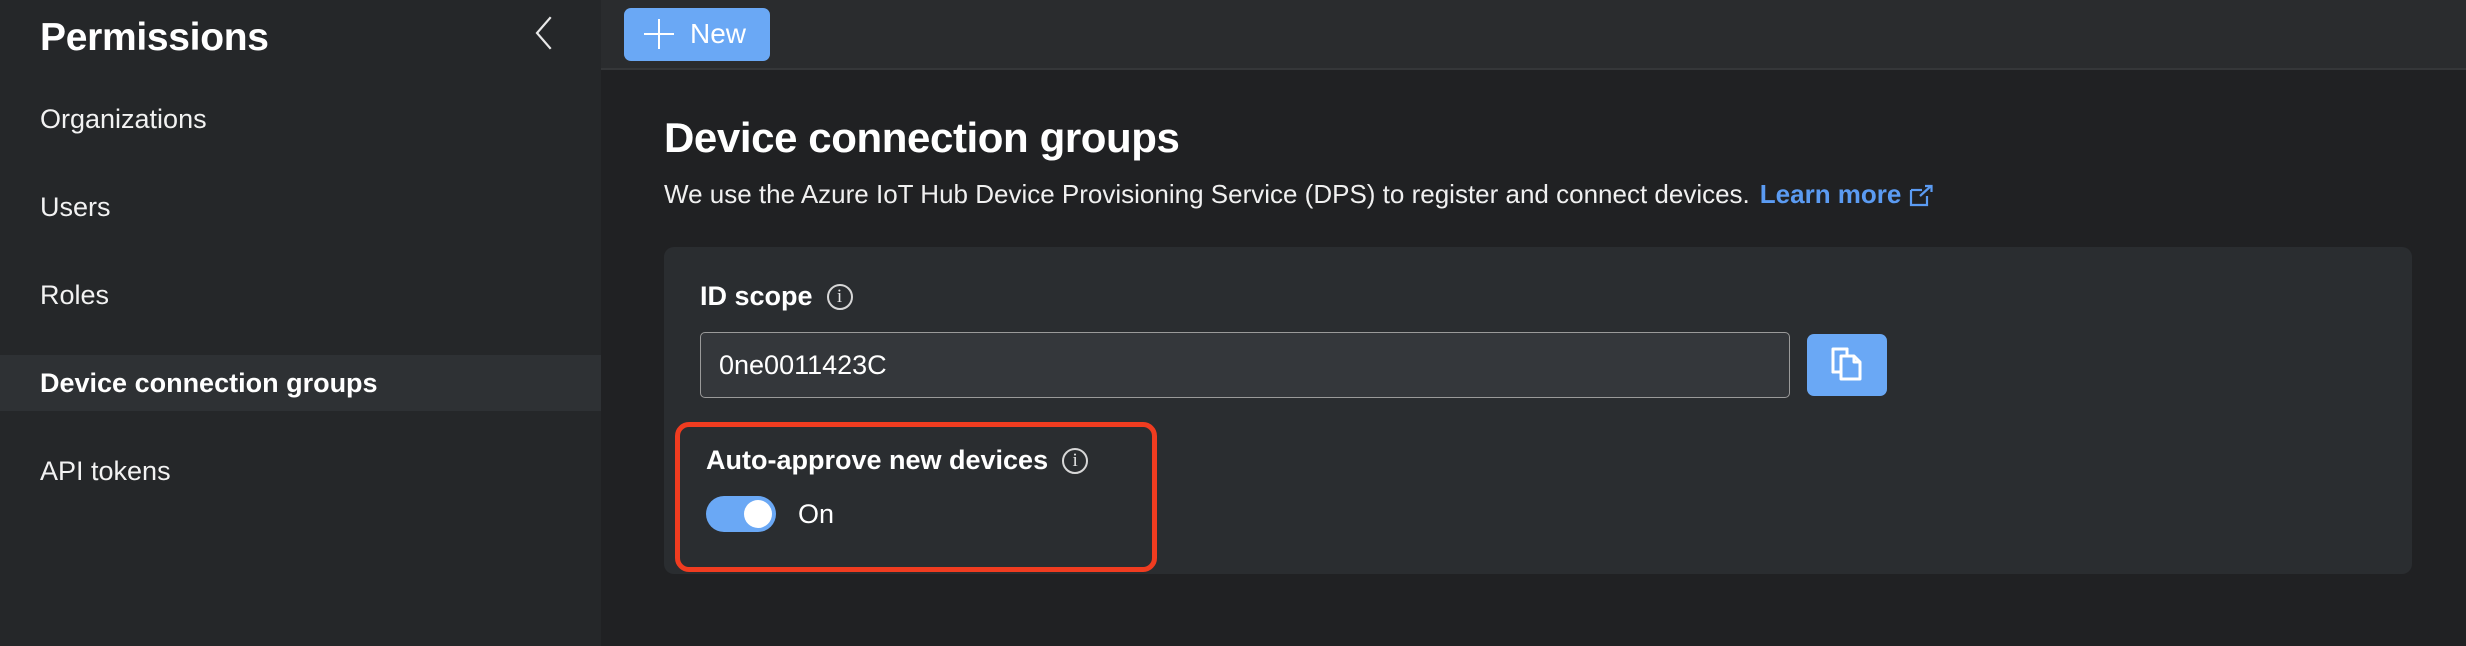 The image size is (2466, 646). I want to click on auto-approve-toggle-row: On, so click(929, 514).